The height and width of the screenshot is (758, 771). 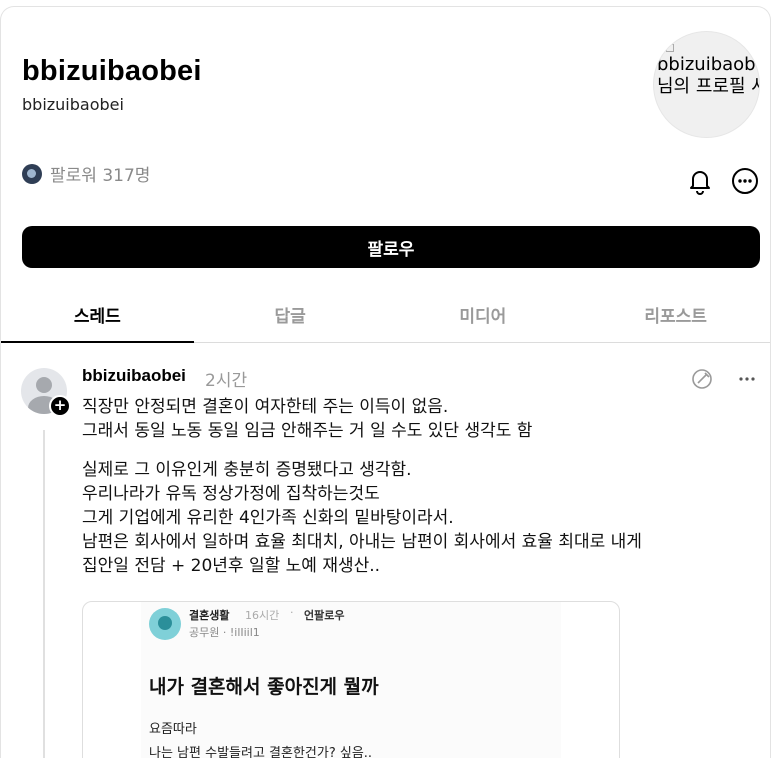 What do you see at coordinates (483, 314) in the screenshot?
I see `tab-media: 미디어` at bounding box center [483, 314].